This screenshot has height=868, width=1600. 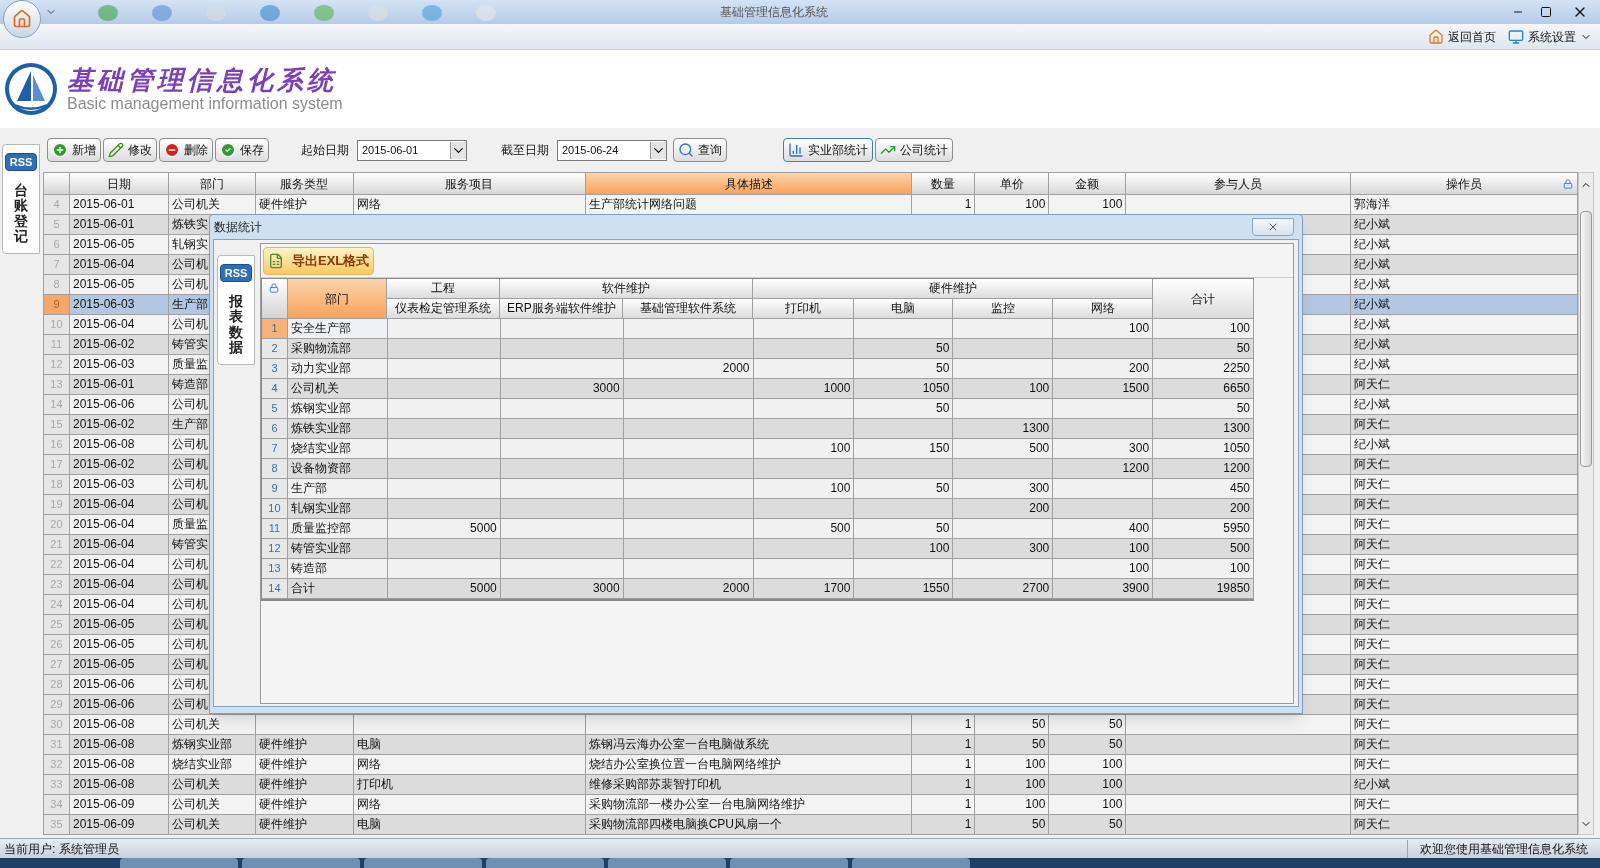 I want to click on row-number: 14, so click(x=275, y=589).